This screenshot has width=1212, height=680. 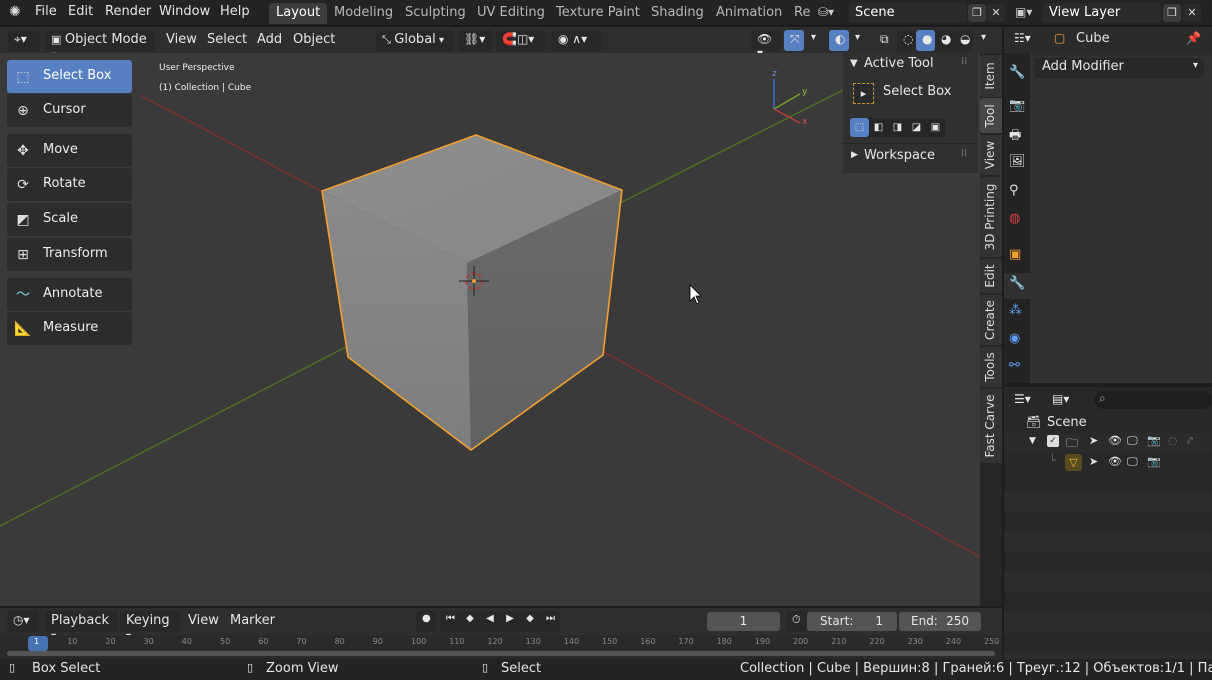 I want to click on end-frame-field: End: 250, so click(x=940, y=621).